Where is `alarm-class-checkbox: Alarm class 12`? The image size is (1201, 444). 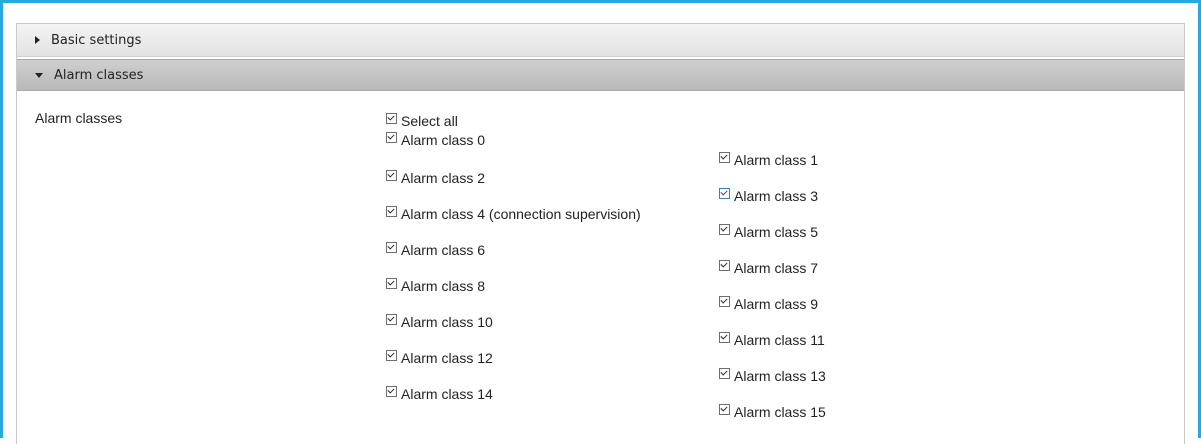 alarm-class-checkbox: Alarm class 12 is located at coordinates (439, 358).